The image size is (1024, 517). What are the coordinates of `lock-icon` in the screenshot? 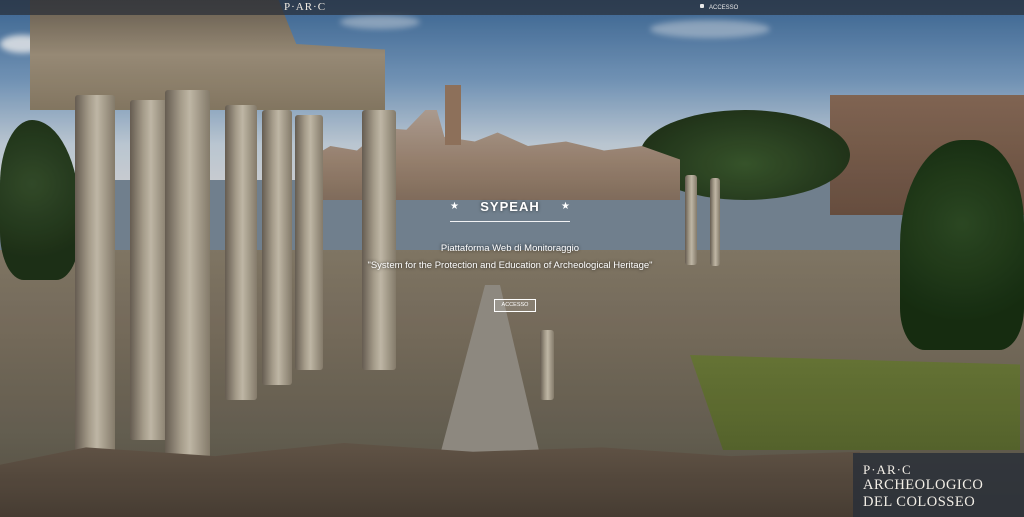 It's located at (702, 6).